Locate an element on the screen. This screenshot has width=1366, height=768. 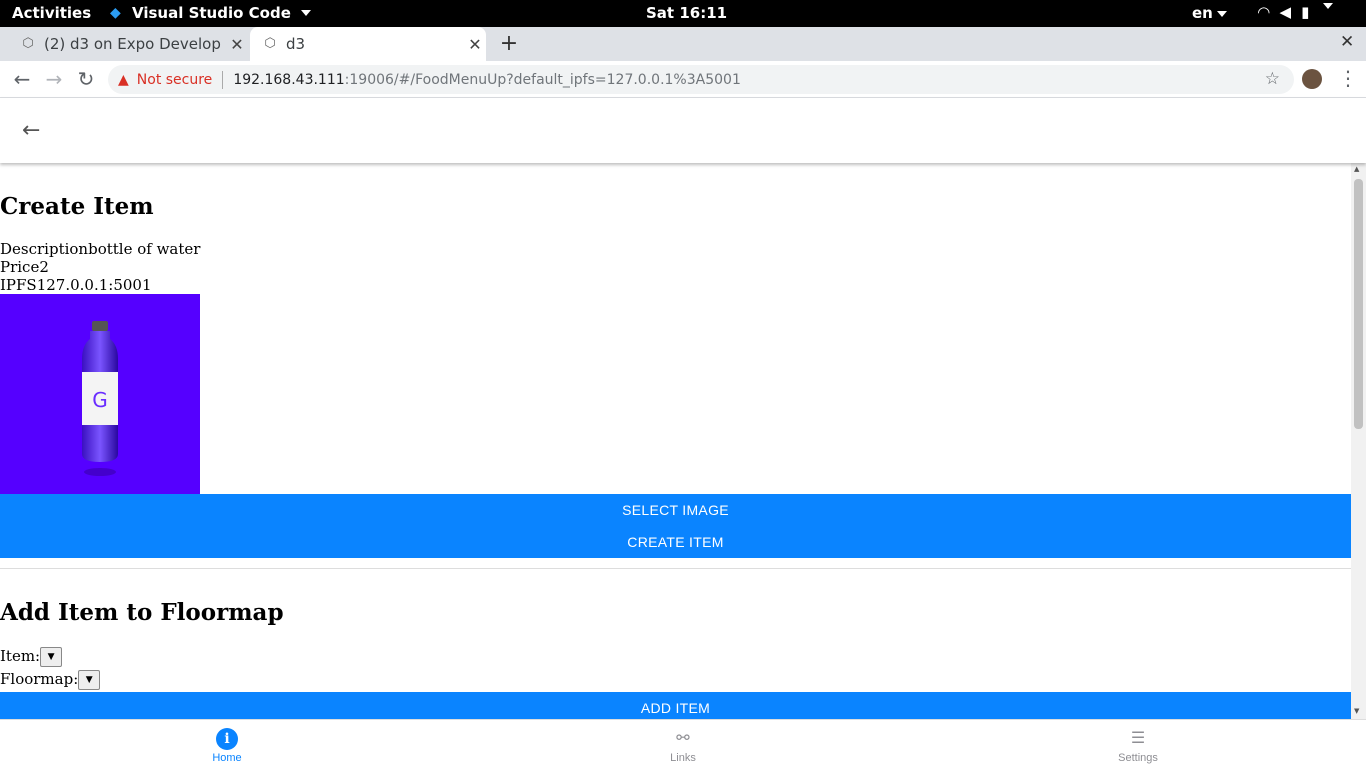
tab-home-label: Home is located at coordinates (227, 758).